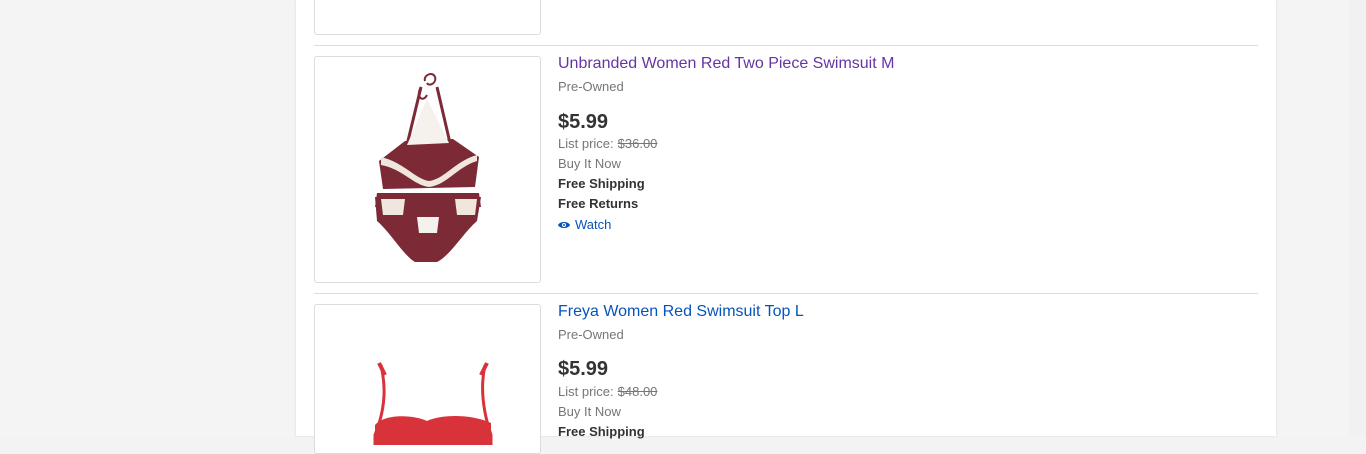 This screenshot has height=454, width=1366. What do you see at coordinates (1313, 218) in the screenshot?
I see `page-background-right` at bounding box center [1313, 218].